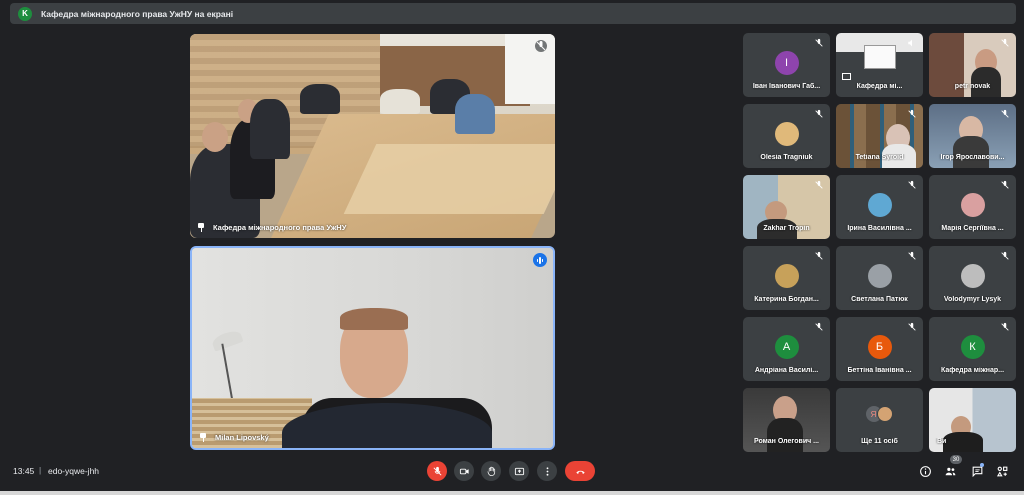 The width and height of the screenshot is (1024, 495). I want to click on volume-icon, so click(910, 43).